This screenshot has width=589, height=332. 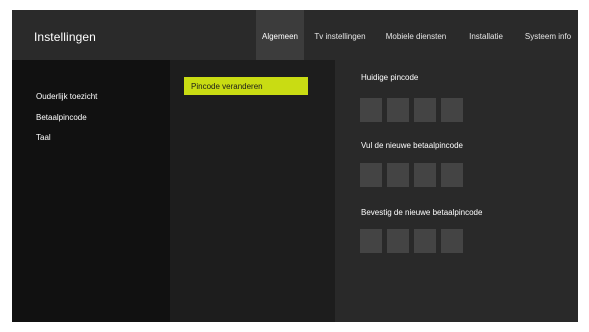 What do you see at coordinates (246, 86) in the screenshot?
I see `change-pin-button: Pincode veranderen` at bounding box center [246, 86].